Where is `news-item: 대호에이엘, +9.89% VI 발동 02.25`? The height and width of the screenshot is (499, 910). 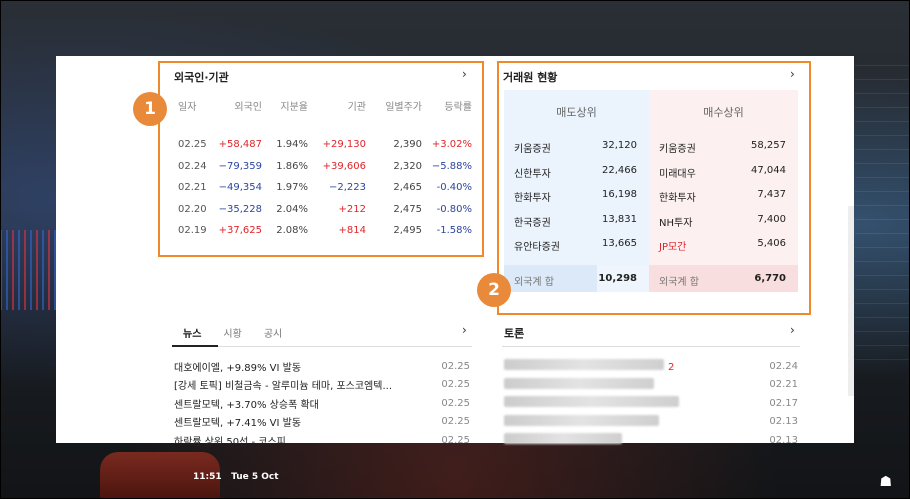
news-item: 대호에이엘, +9.89% VI 발동 02.25 is located at coordinates (322, 366).